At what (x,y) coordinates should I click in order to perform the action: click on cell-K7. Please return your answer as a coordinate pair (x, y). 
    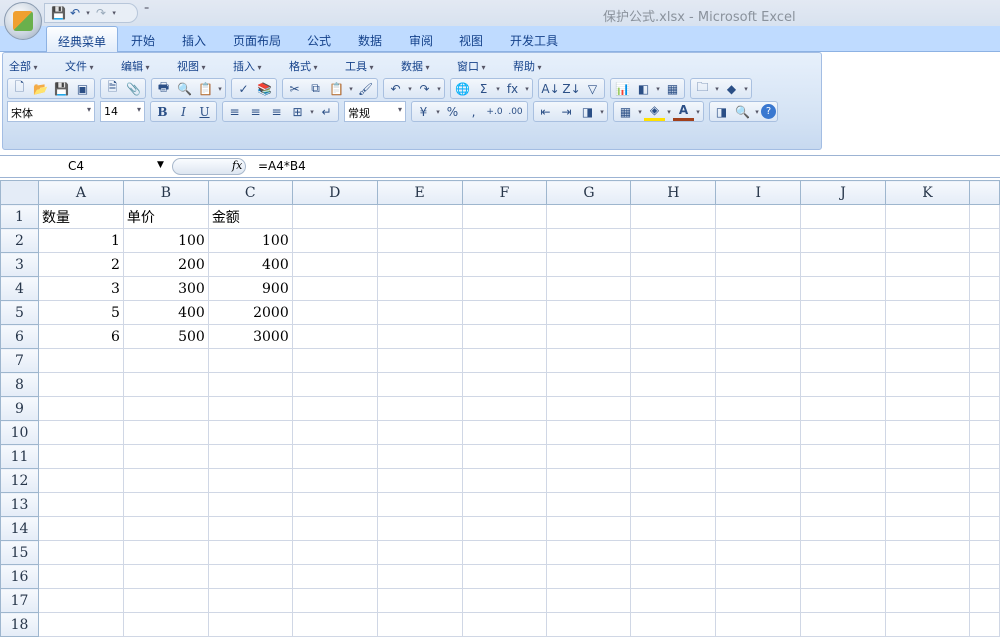
    Looking at the image, I should click on (927, 360).